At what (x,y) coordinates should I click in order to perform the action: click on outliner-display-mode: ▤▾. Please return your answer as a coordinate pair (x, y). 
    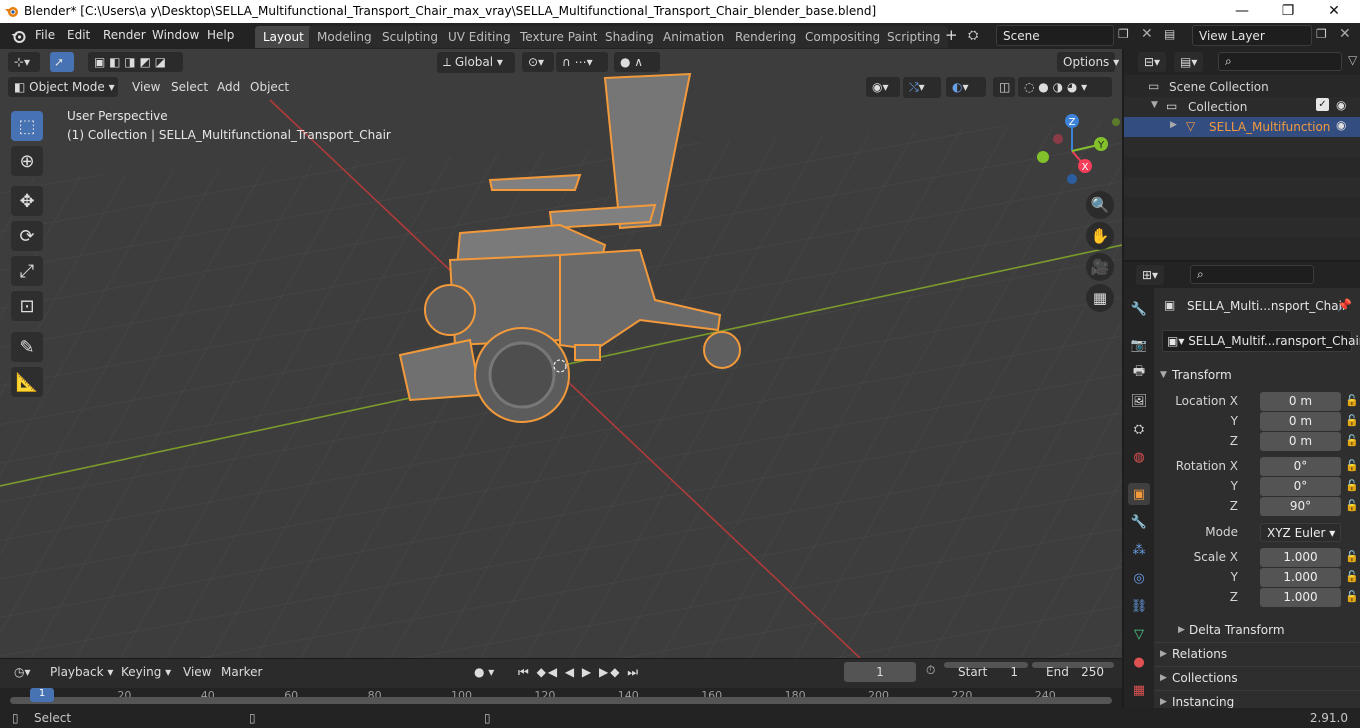
    Looking at the image, I should click on (1189, 62).